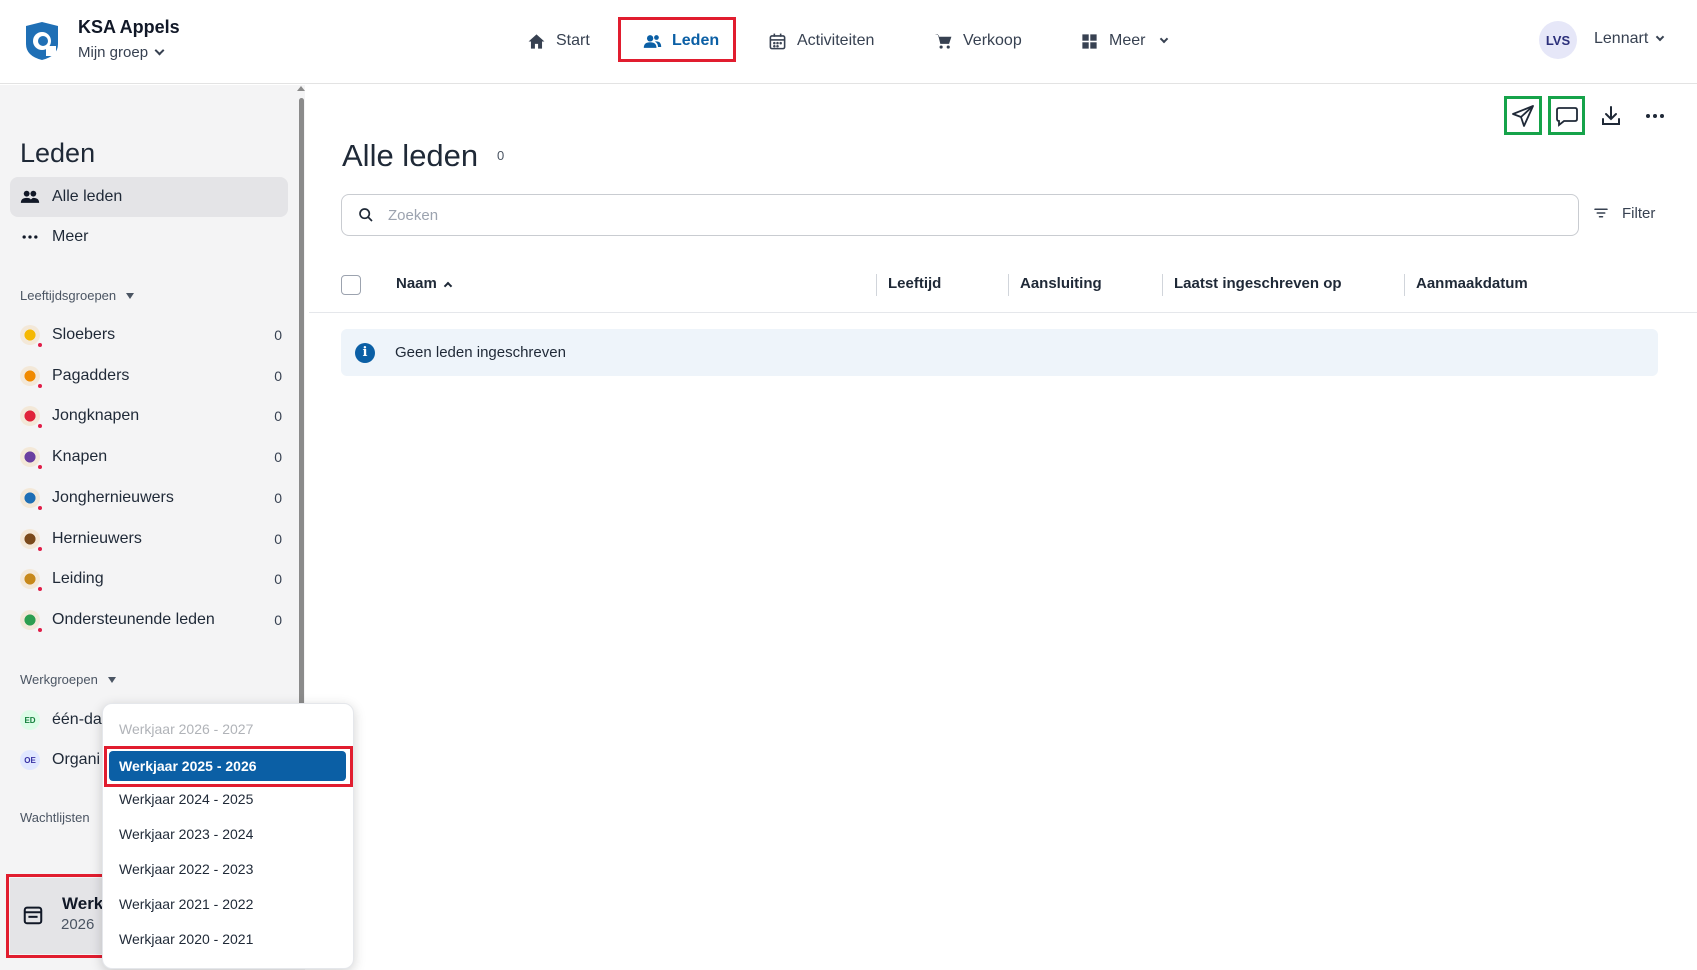  What do you see at coordinates (121, 52) in the screenshot?
I see `group-selector: Mijn groep` at bounding box center [121, 52].